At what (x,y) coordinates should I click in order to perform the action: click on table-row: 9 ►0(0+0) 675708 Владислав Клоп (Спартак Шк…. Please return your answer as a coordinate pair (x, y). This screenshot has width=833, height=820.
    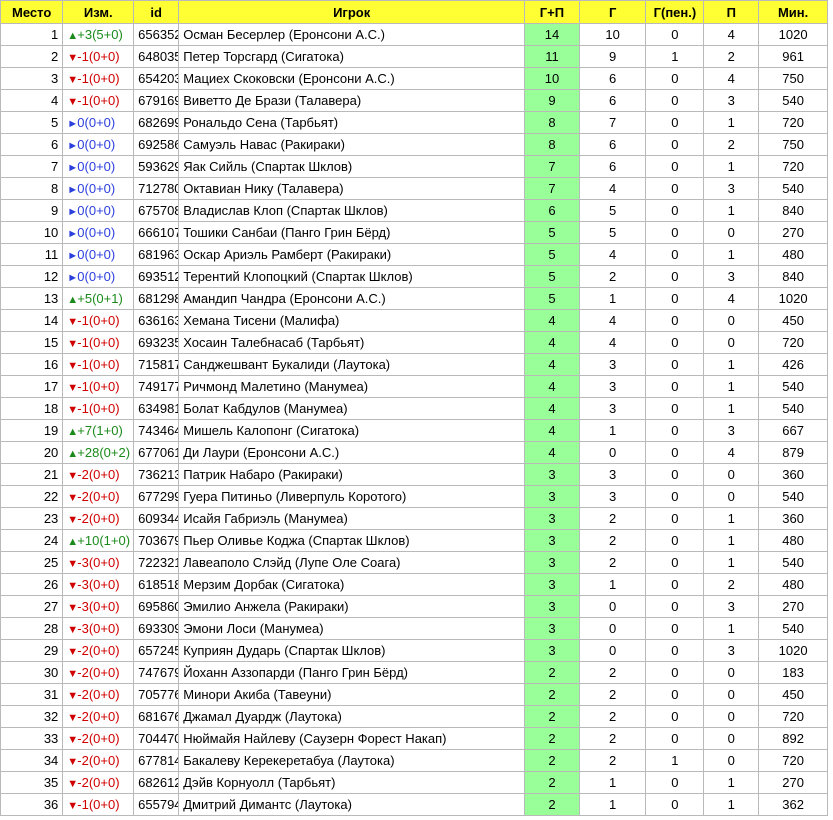
    Looking at the image, I should click on (414, 210).